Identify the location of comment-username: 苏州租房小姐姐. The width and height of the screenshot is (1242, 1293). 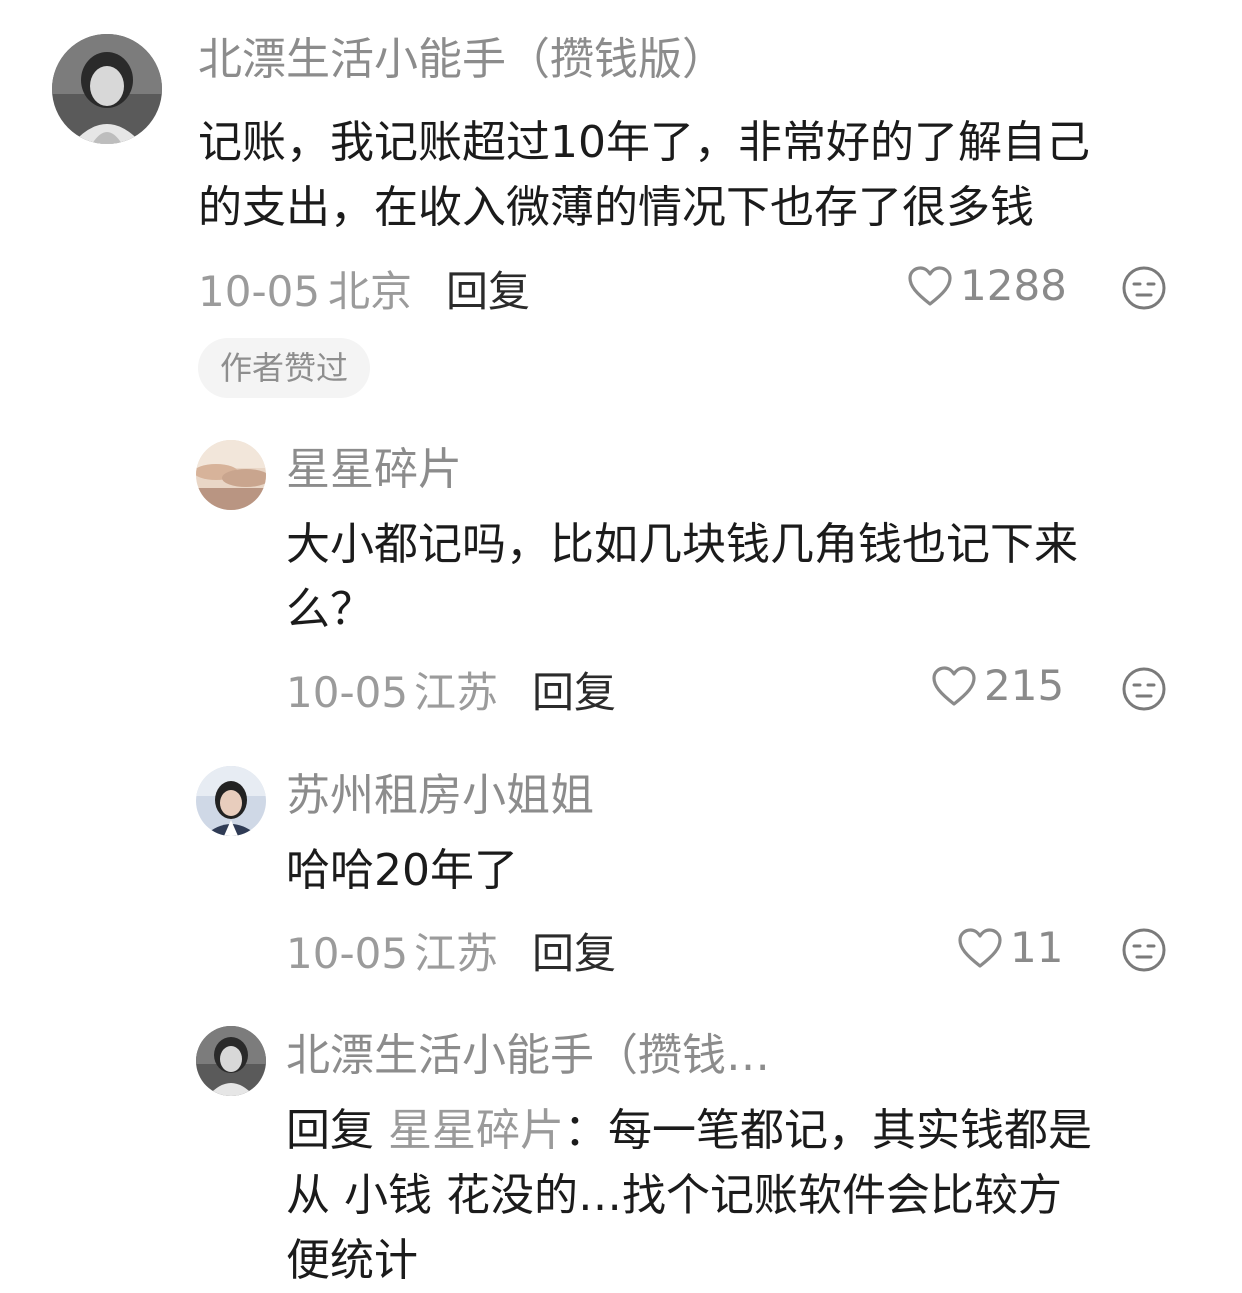
(440, 796).